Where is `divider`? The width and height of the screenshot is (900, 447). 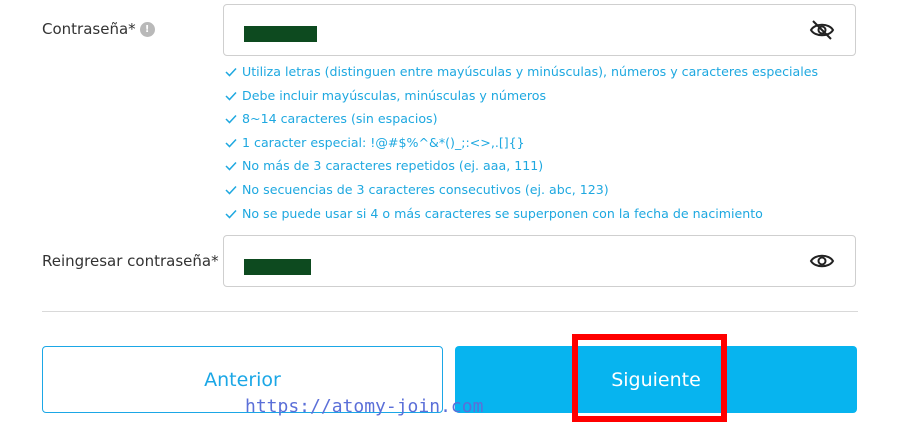
divider is located at coordinates (450, 311).